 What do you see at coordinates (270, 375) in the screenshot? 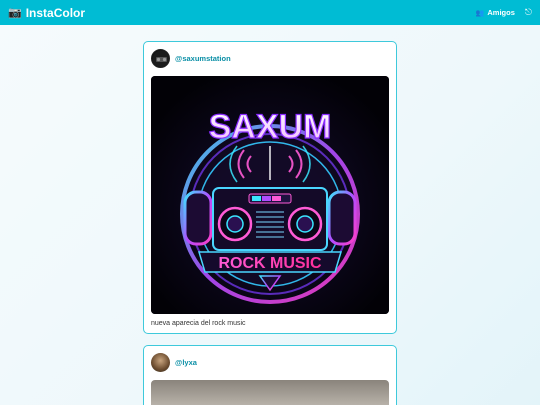
I see `post-card: @lyxa` at bounding box center [270, 375].